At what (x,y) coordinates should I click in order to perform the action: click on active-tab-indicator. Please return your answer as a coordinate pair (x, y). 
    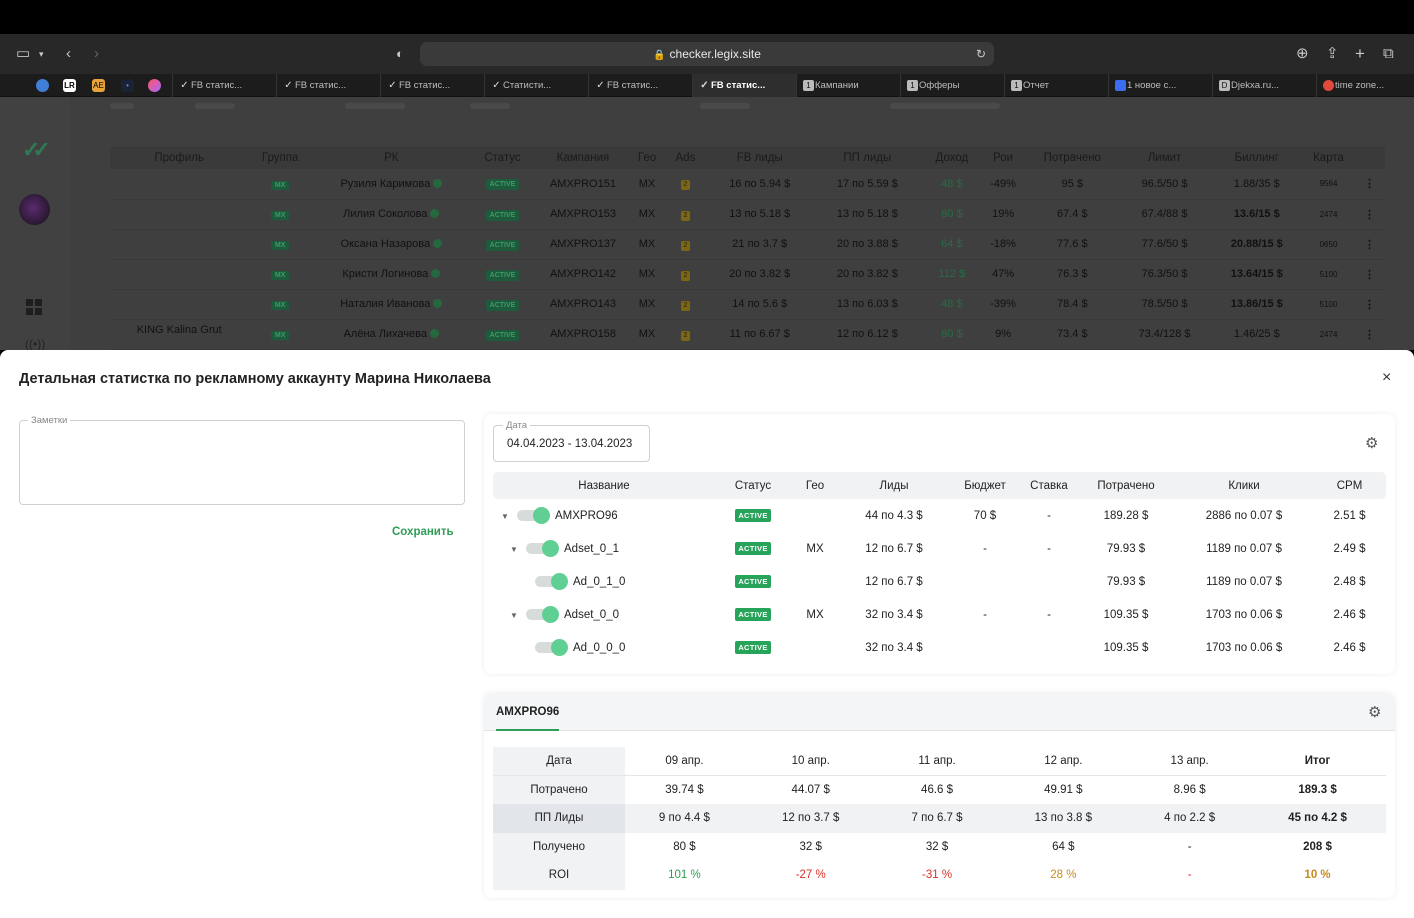
    Looking at the image, I should click on (527, 730).